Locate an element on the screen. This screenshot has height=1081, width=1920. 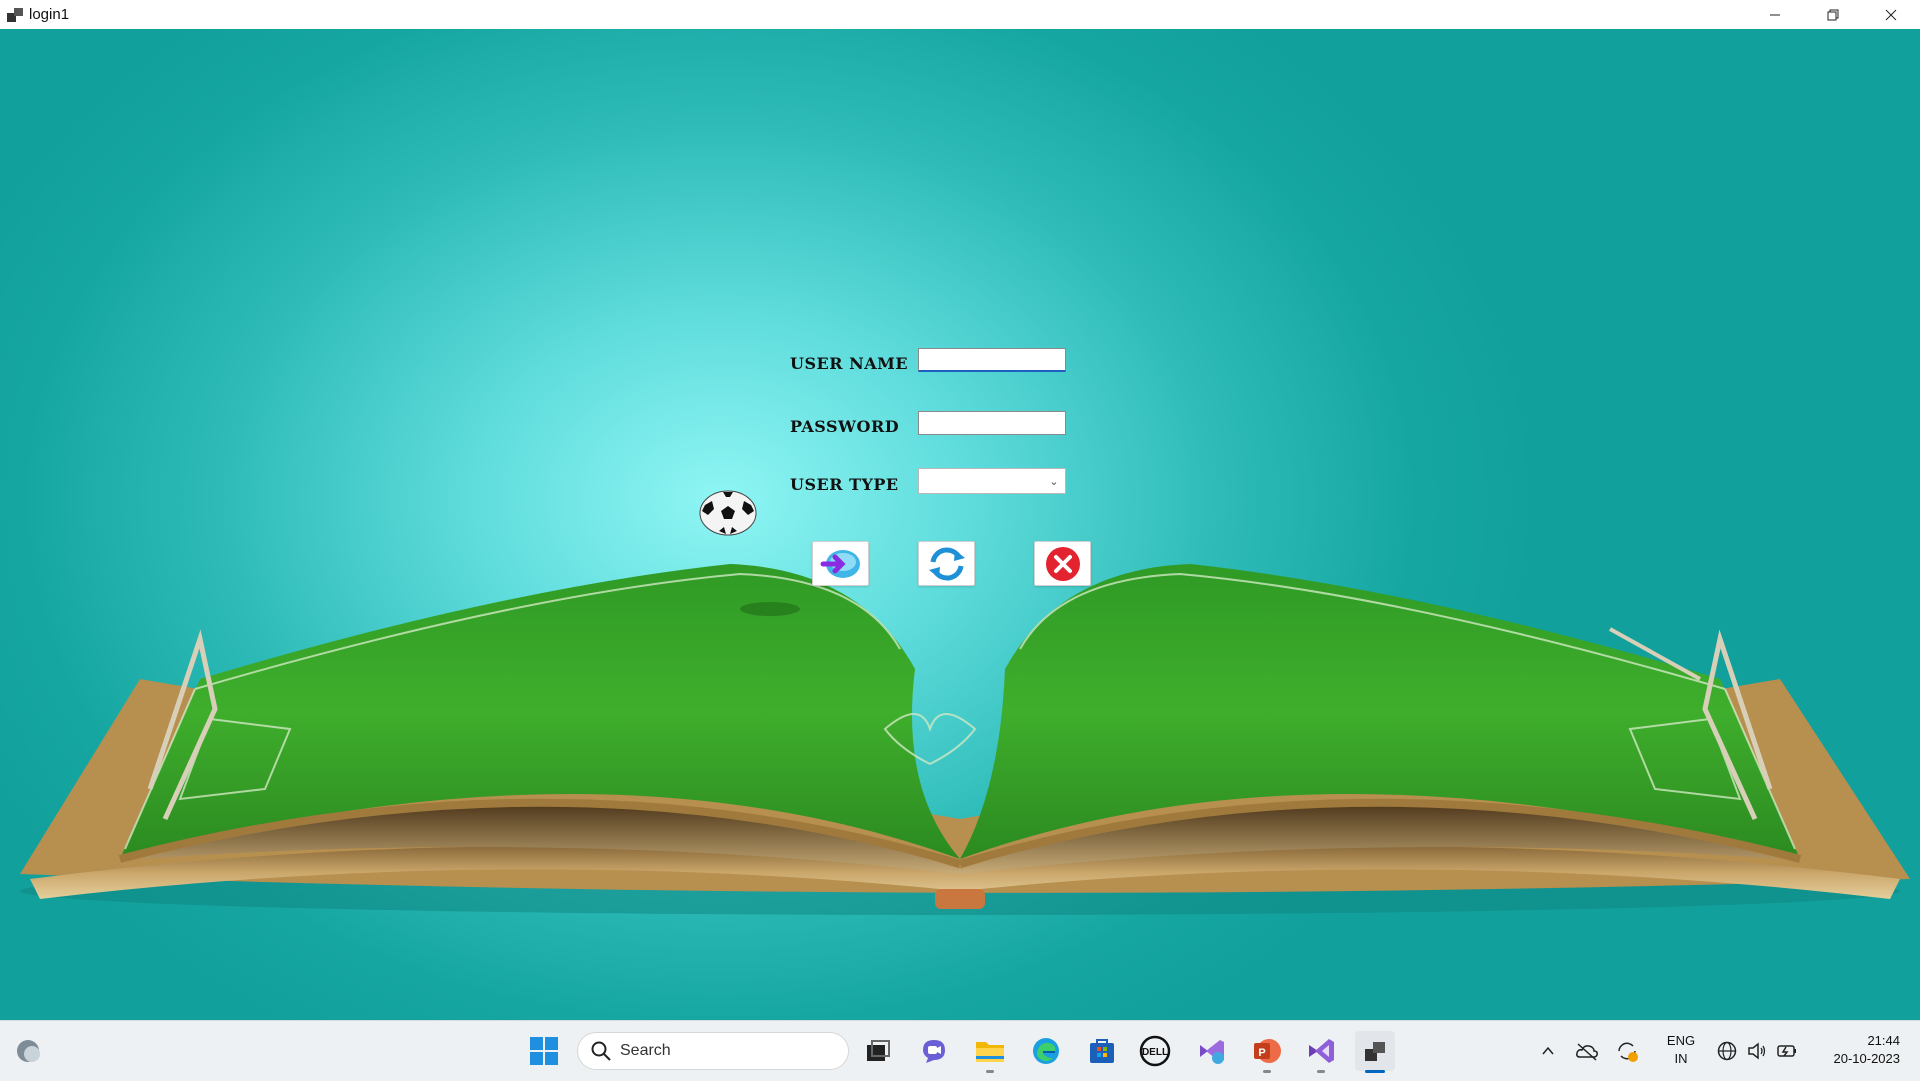
taskbar-search: Search is located at coordinates (713, 1051).